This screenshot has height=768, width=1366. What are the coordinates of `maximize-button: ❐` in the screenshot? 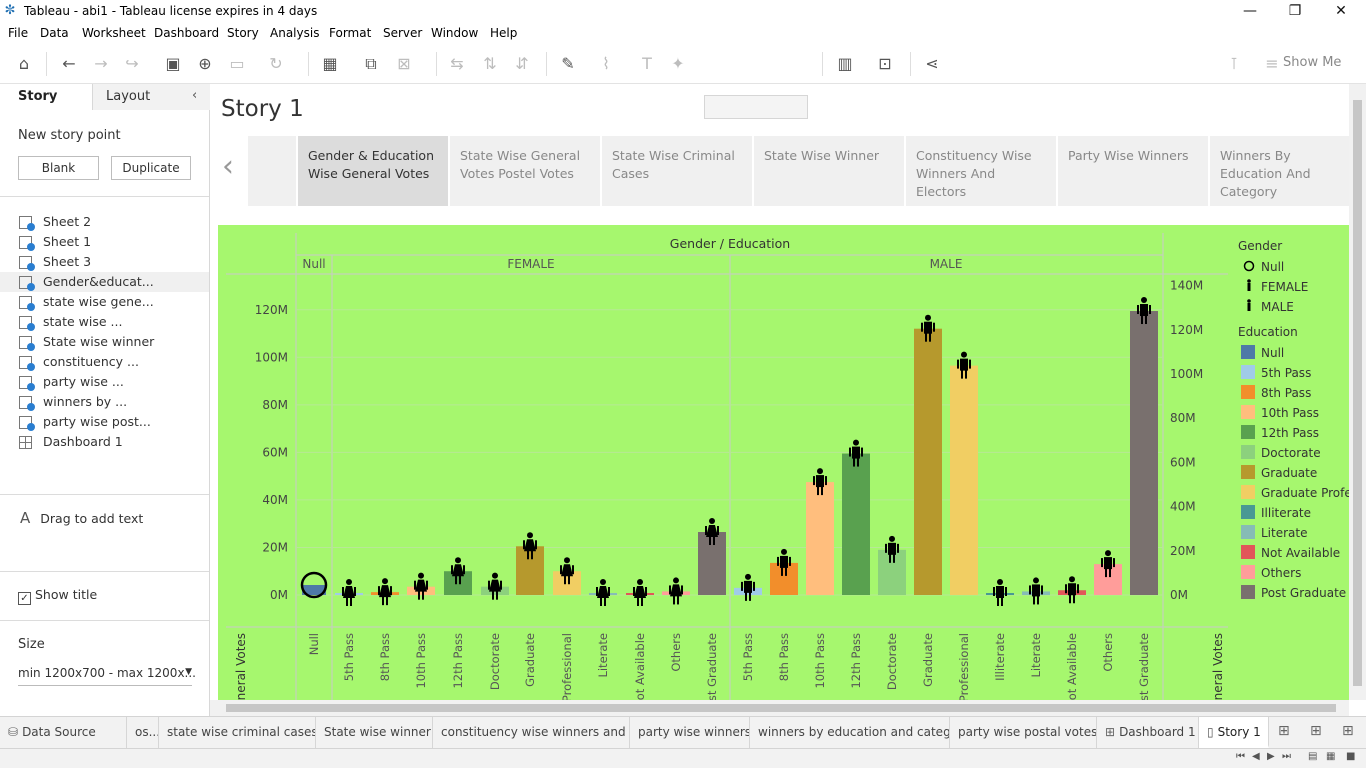 It's located at (1295, 11).